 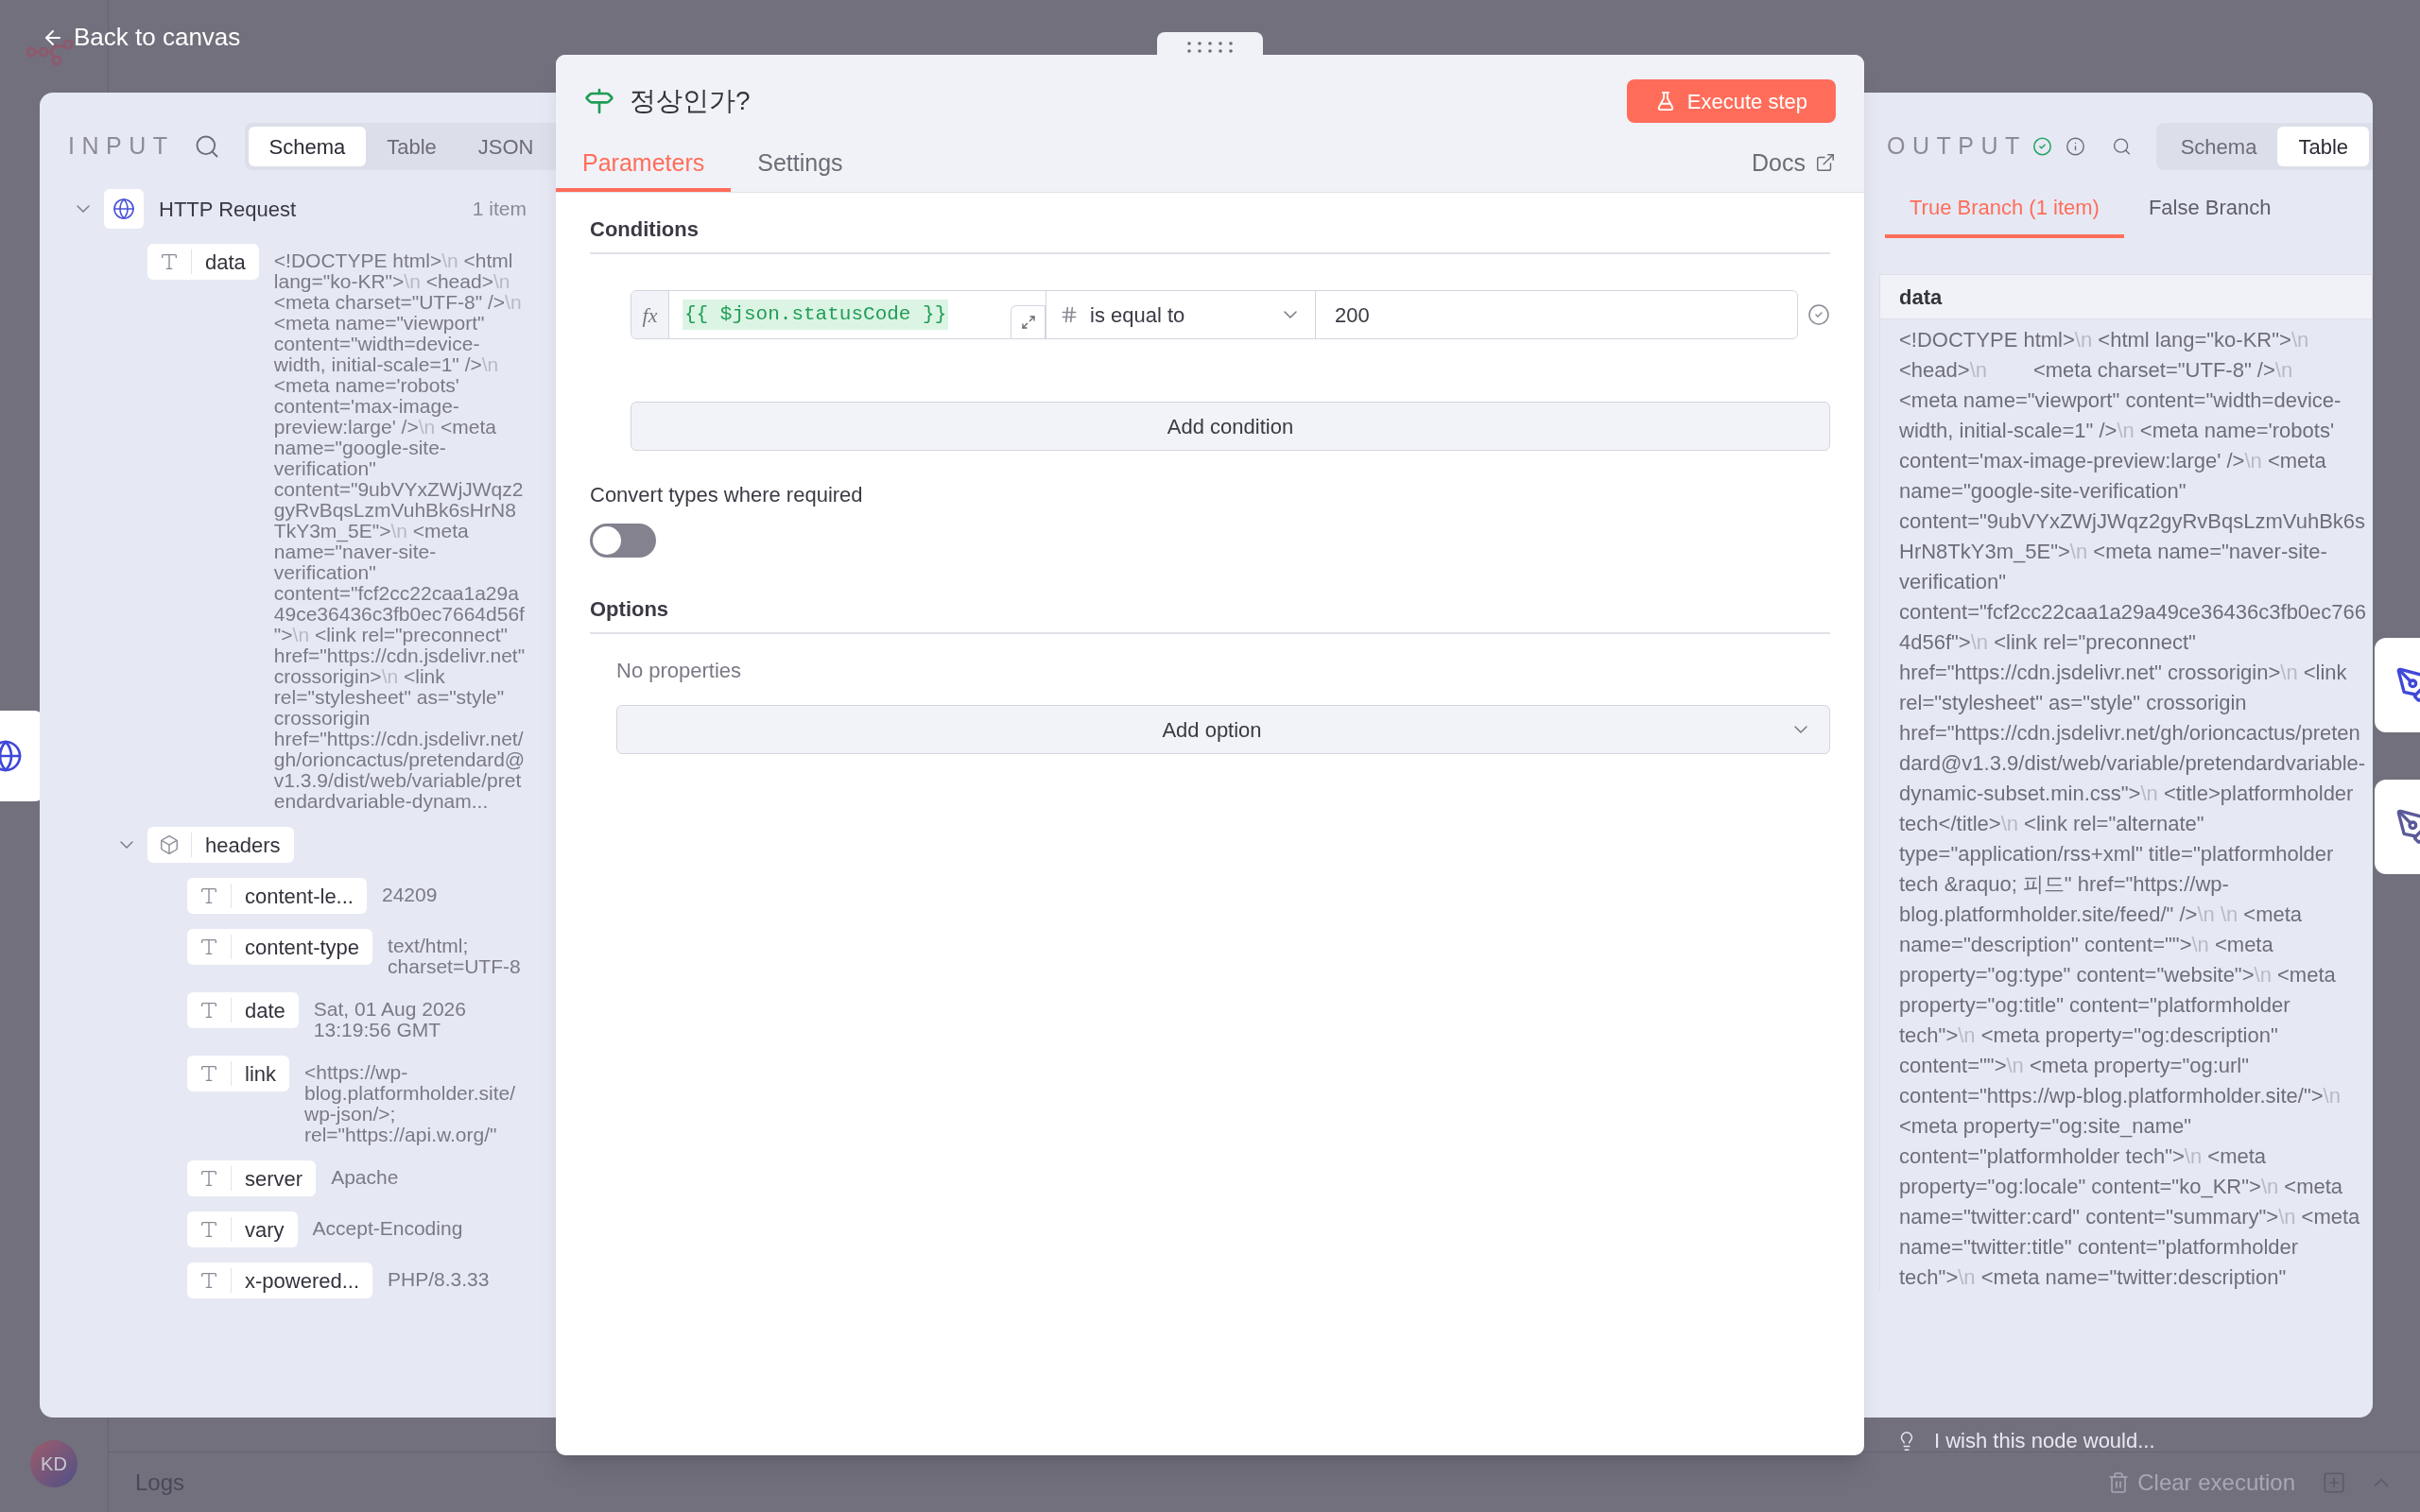 What do you see at coordinates (388, 1227) in the screenshot?
I see `field-value: Accept-Encoding` at bounding box center [388, 1227].